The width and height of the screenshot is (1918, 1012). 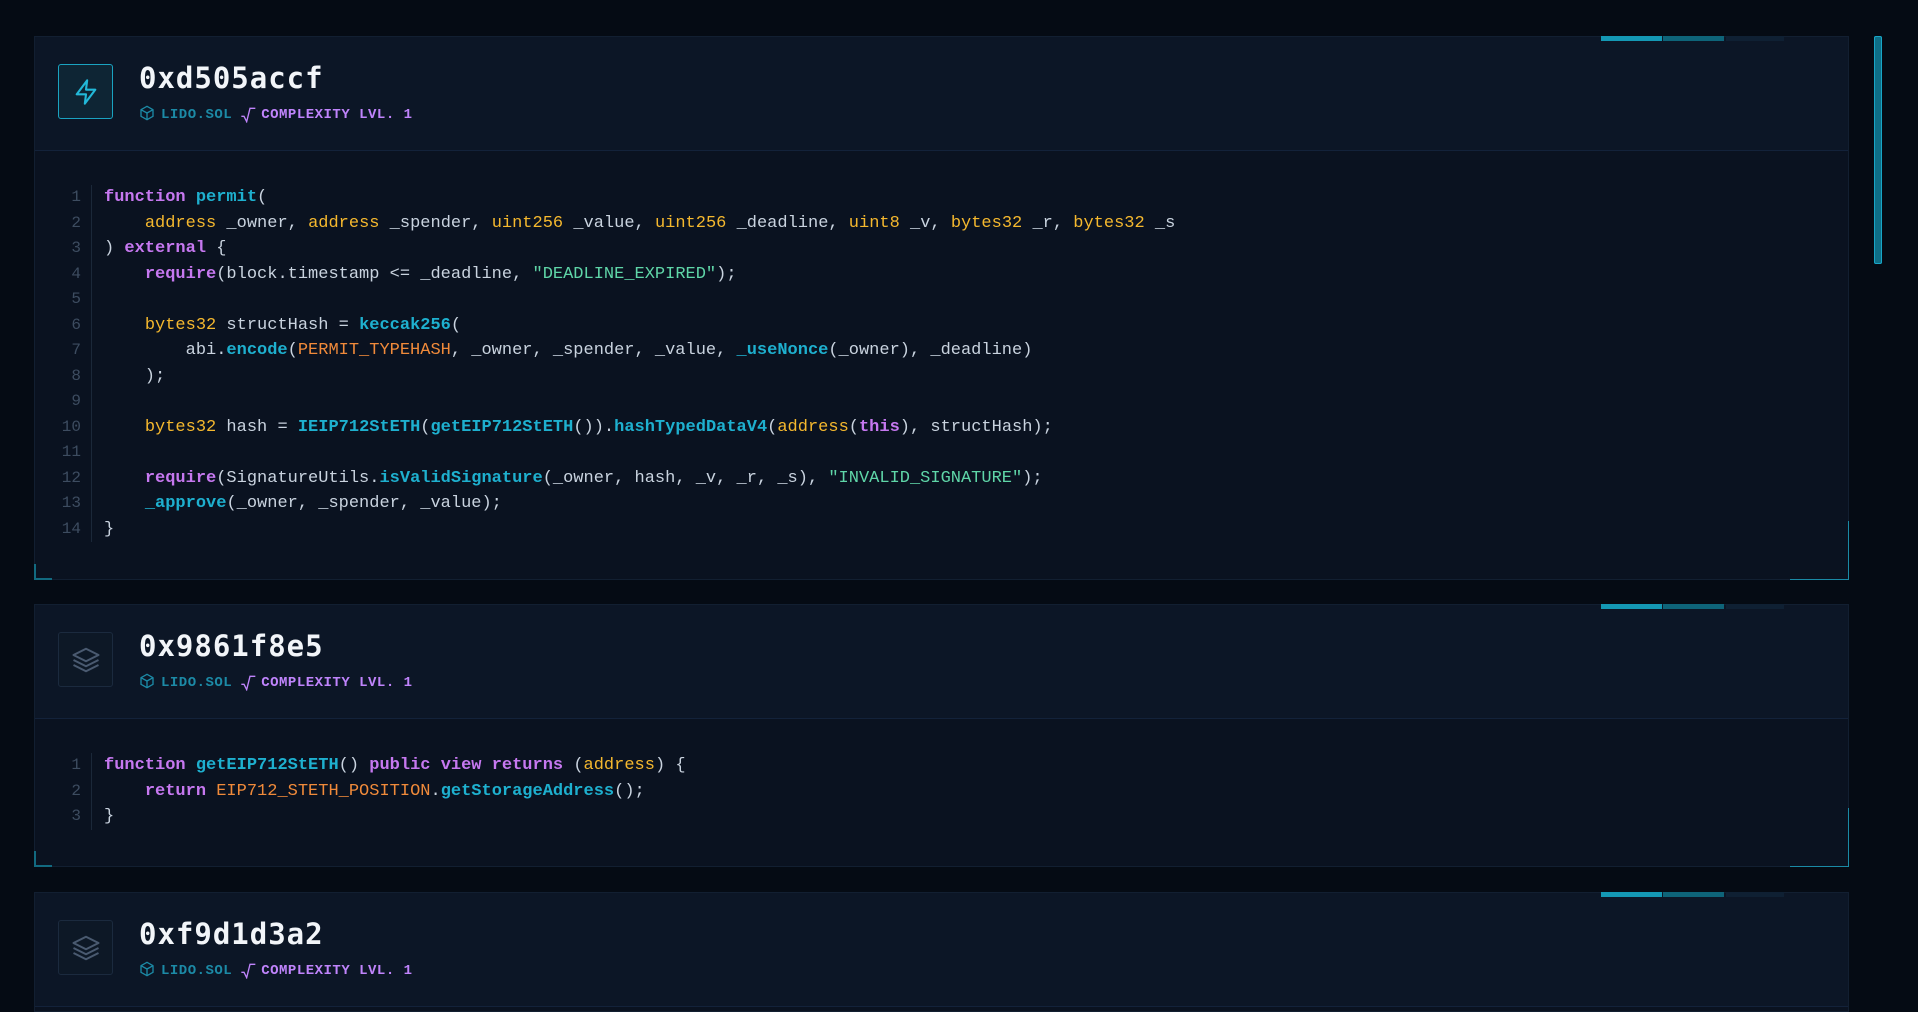 What do you see at coordinates (629, 791) in the screenshot?
I see `code-token: ();` at bounding box center [629, 791].